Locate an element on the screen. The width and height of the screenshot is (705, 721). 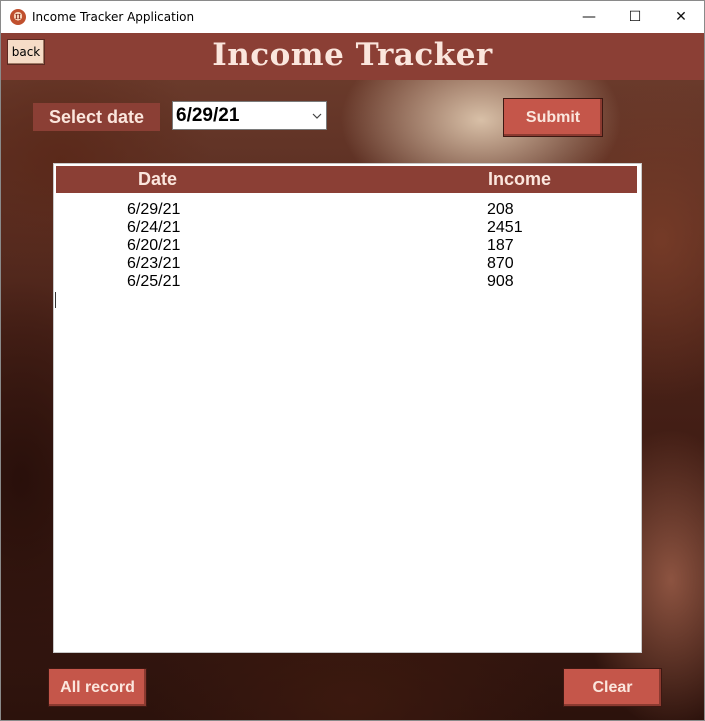
clear-button: Clear is located at coordinates (612, 687).